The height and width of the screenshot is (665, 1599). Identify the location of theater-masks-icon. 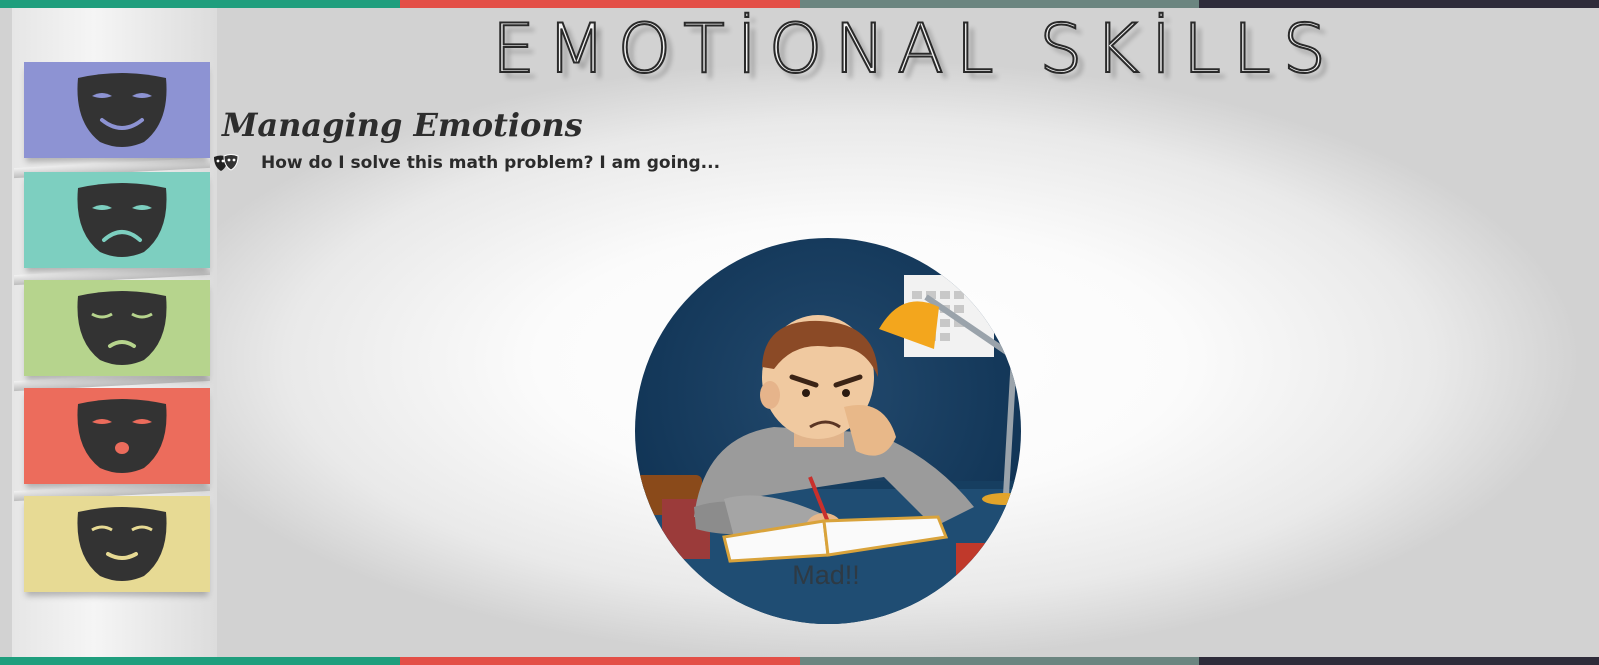
(226, 162).